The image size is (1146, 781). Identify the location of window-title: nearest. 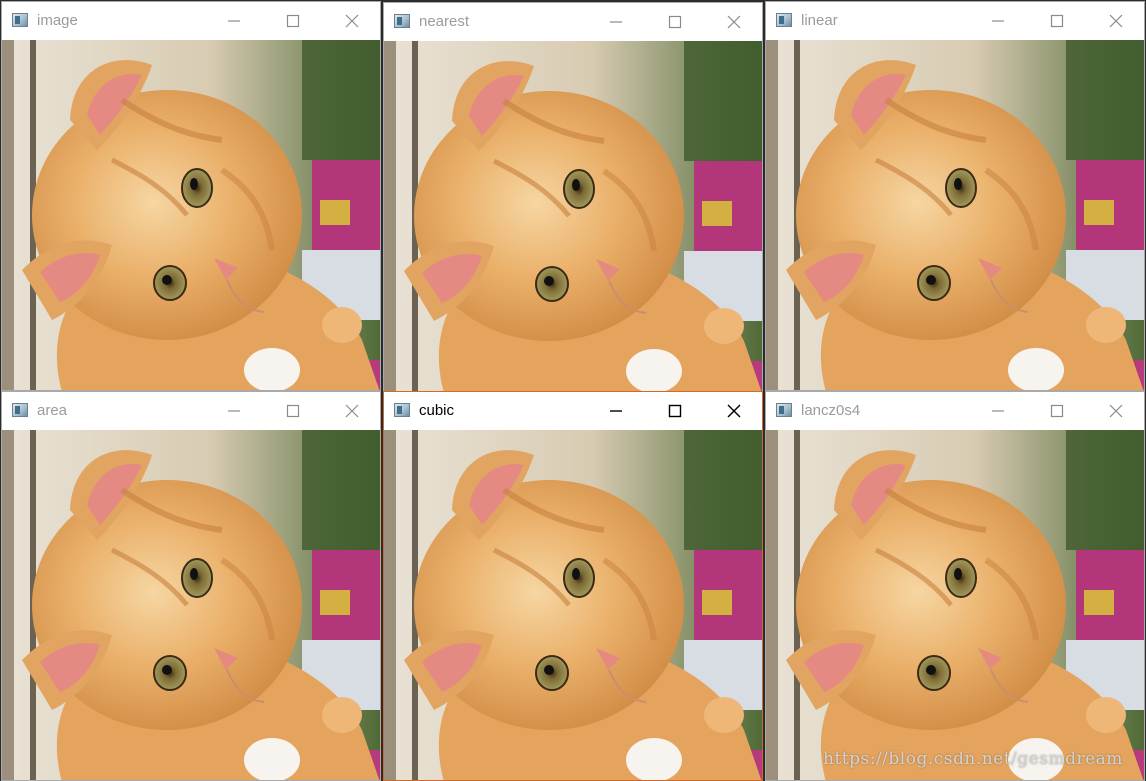
(444, 21).